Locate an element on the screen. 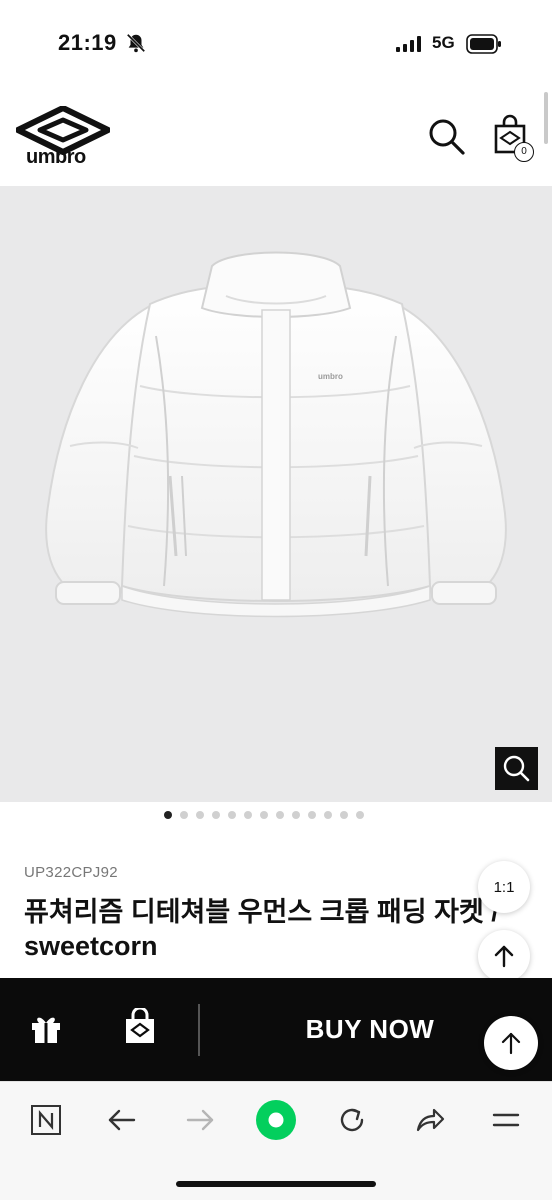 The image size is (552, 1200). scroll-top-button is located at coordinates (504, 956).